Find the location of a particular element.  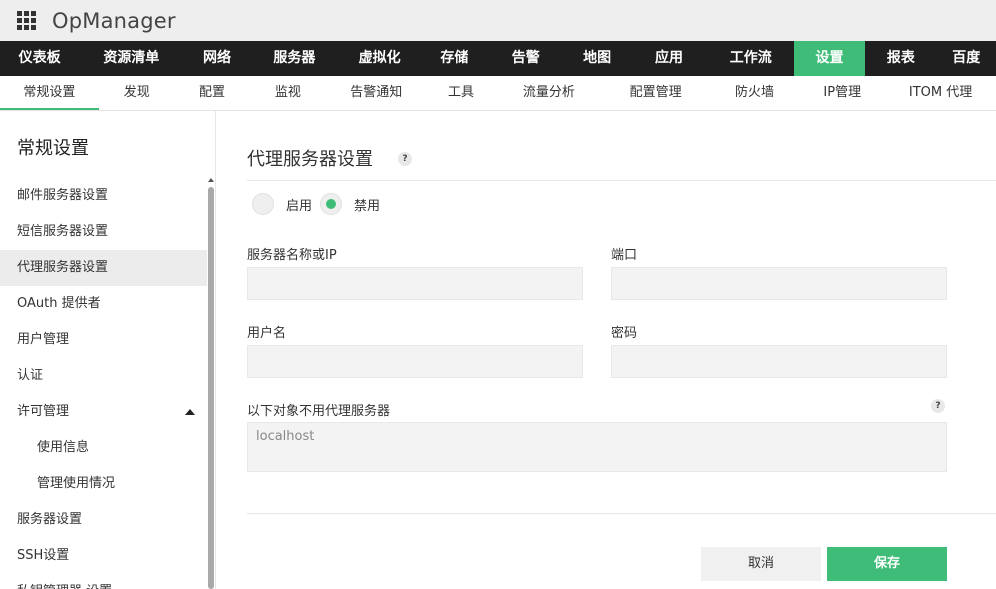

sidebar-item-label: 私钥管理器 设置 is located at coordinates (64, 586).